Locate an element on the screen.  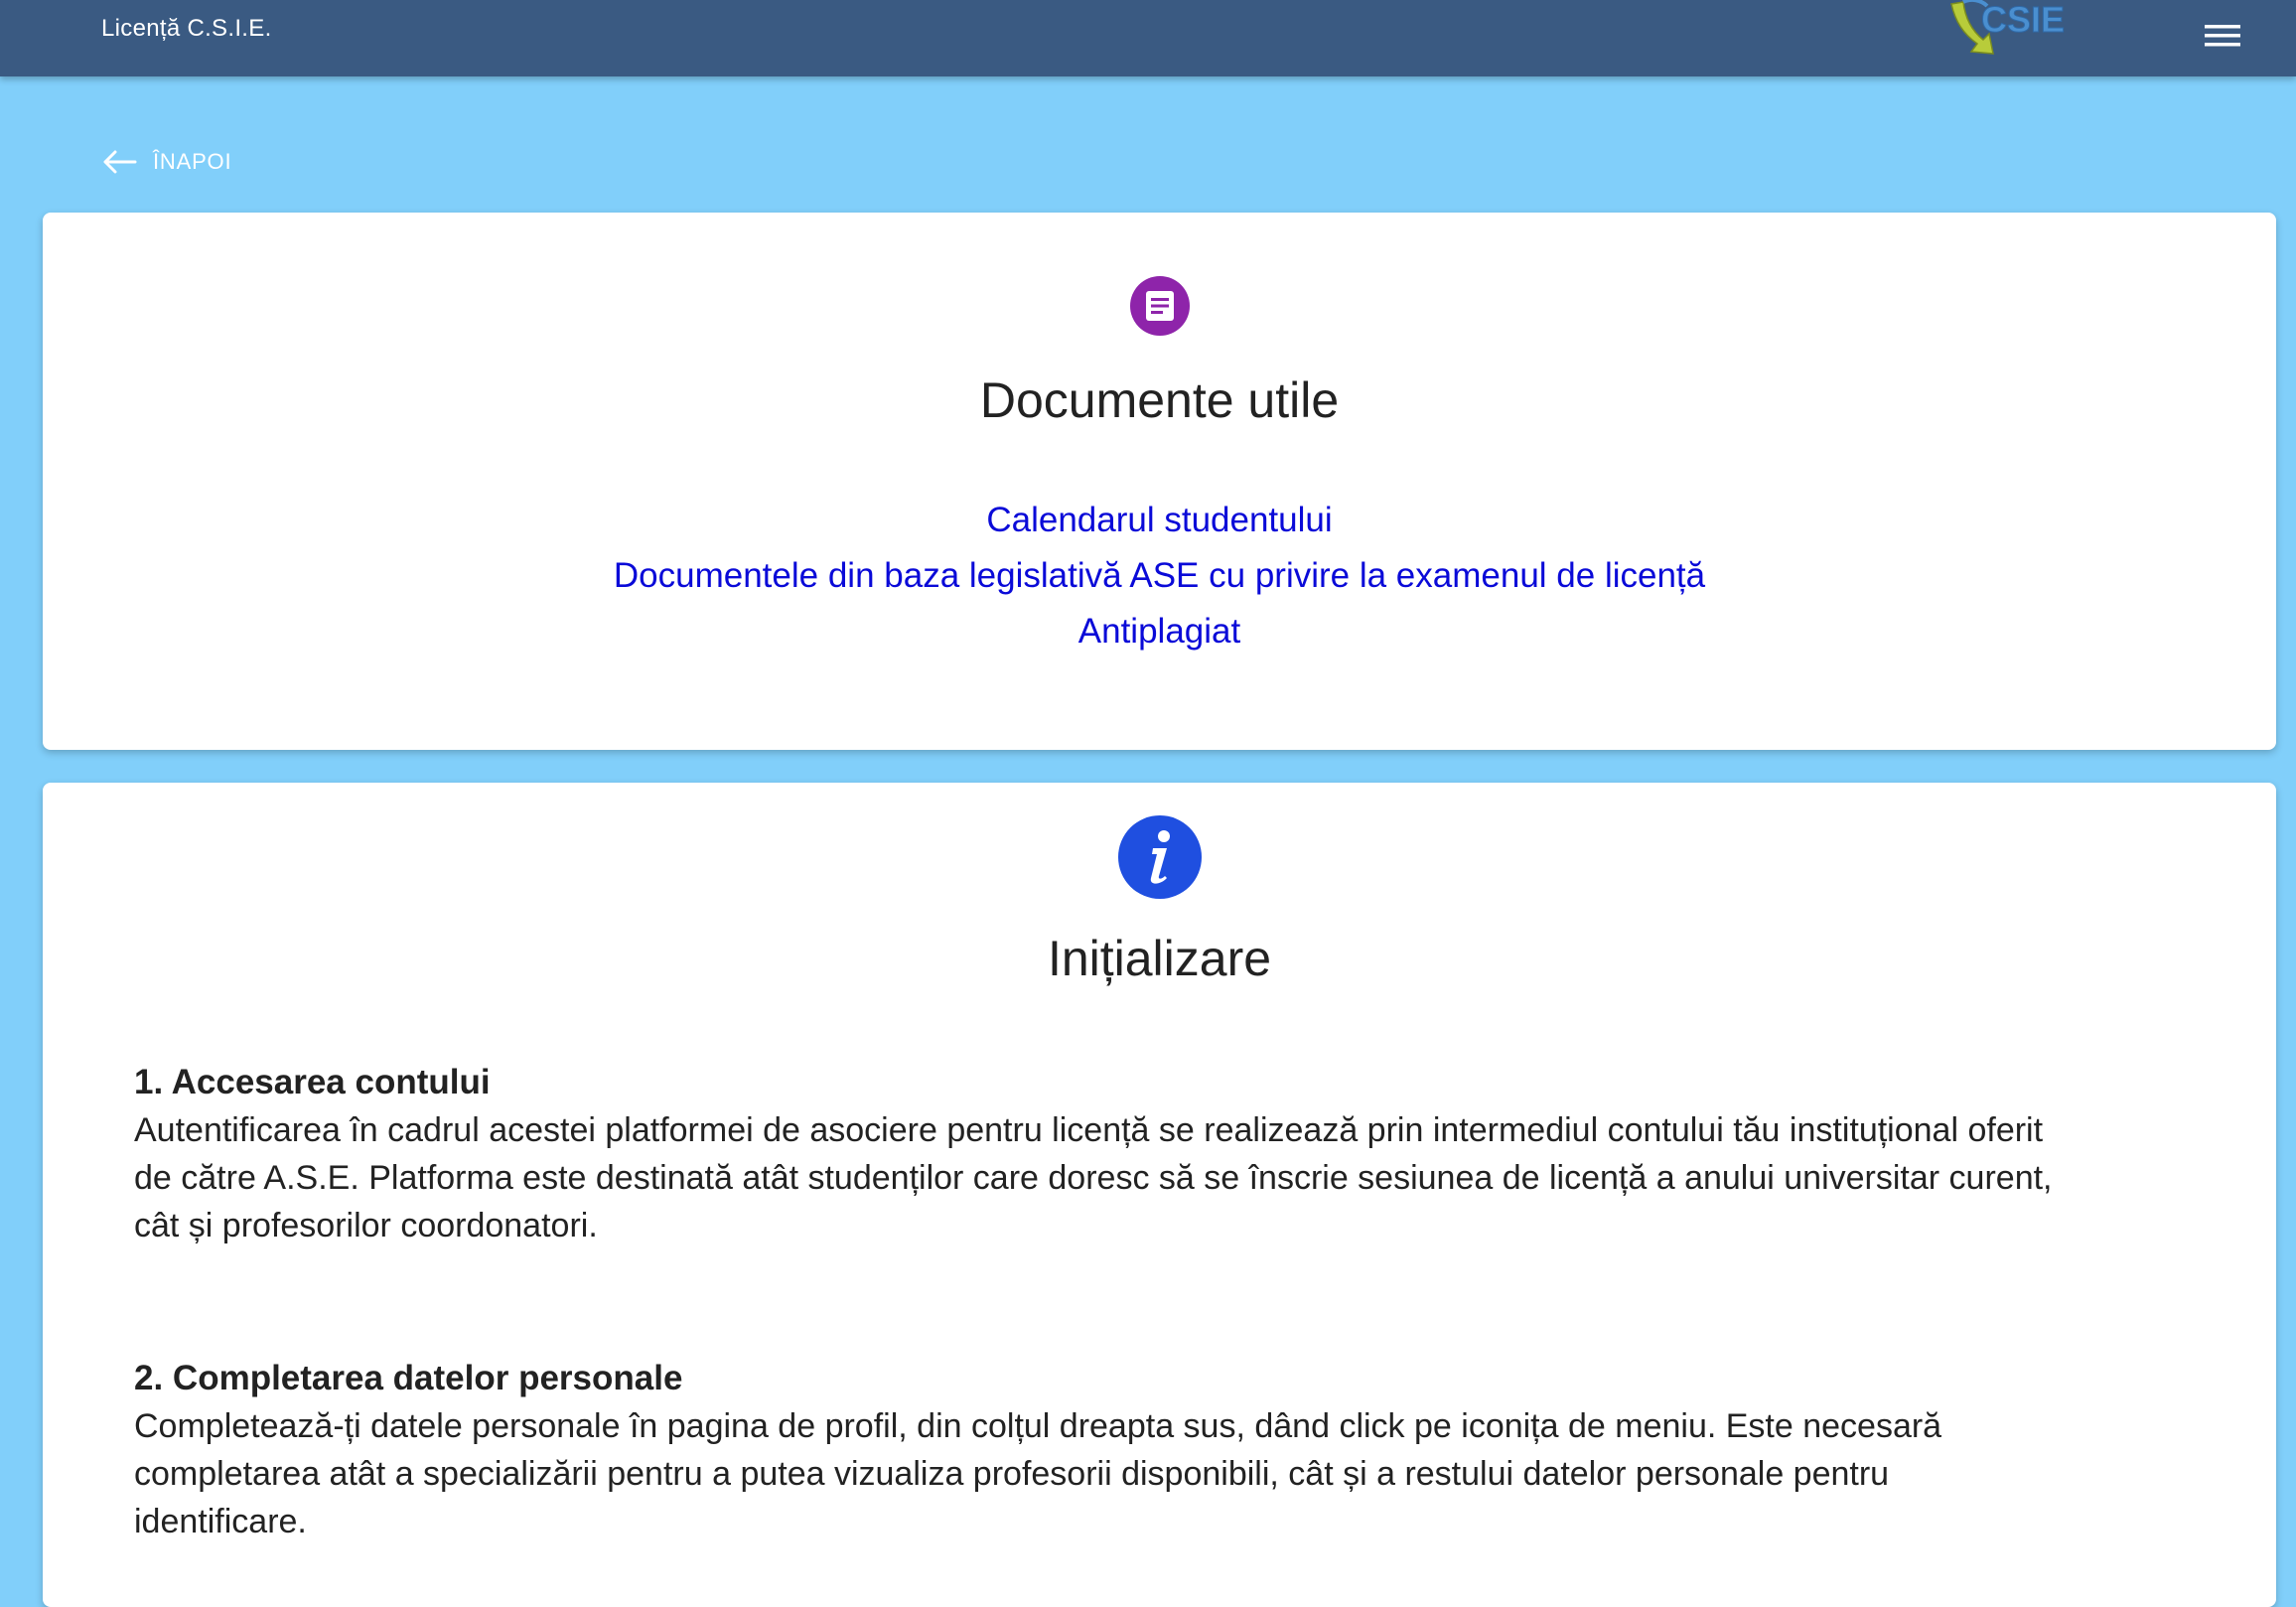
top-app-bar: Licență C.S.I.E. CSIE is located at coordinates (1148, 38).